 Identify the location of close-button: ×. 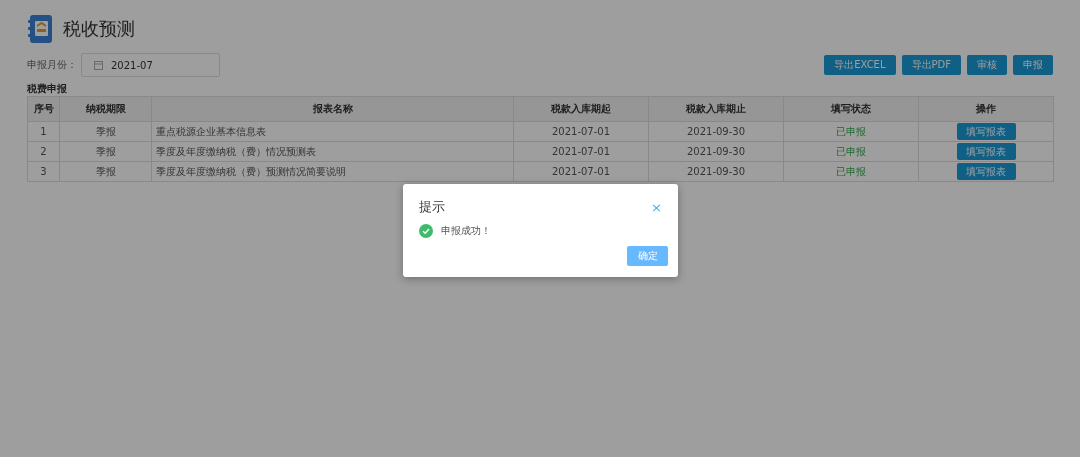
(656, 207).